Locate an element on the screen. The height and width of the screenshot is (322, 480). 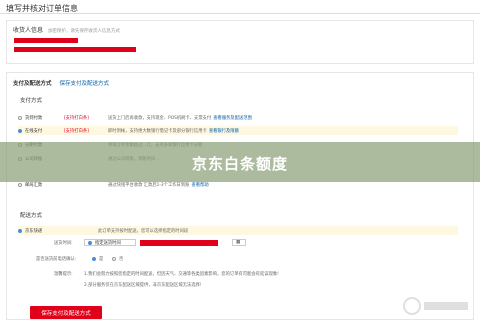
payment-method-title: 支付方式 is located at coordinates (31, 101).